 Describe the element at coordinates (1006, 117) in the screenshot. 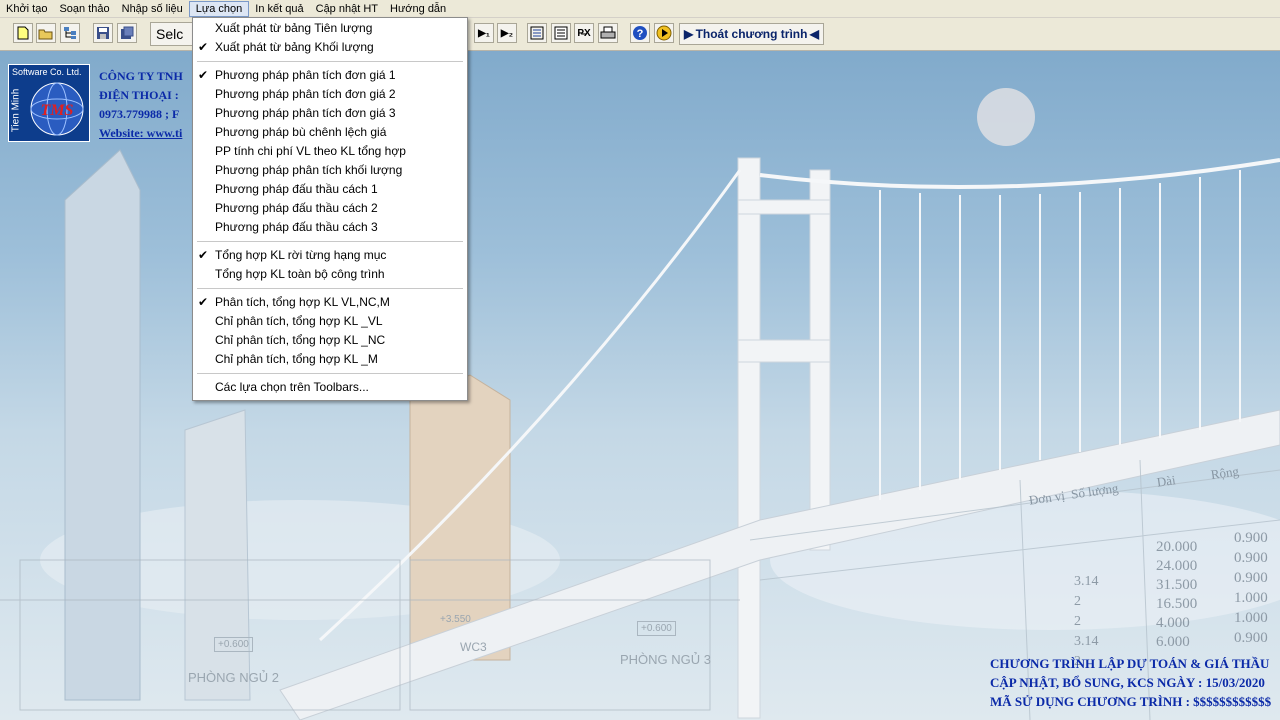

I see `moon` at that location.